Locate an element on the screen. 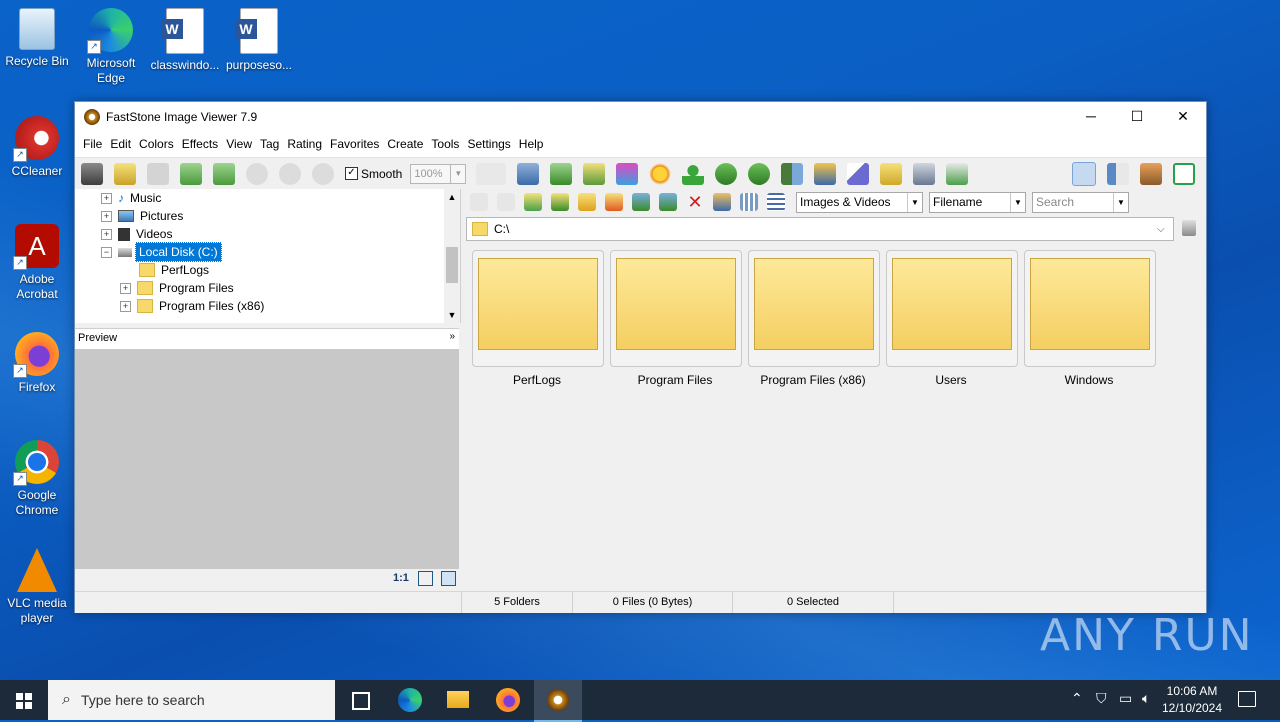  layout-single-icon is located at coordinates (1151, 173).